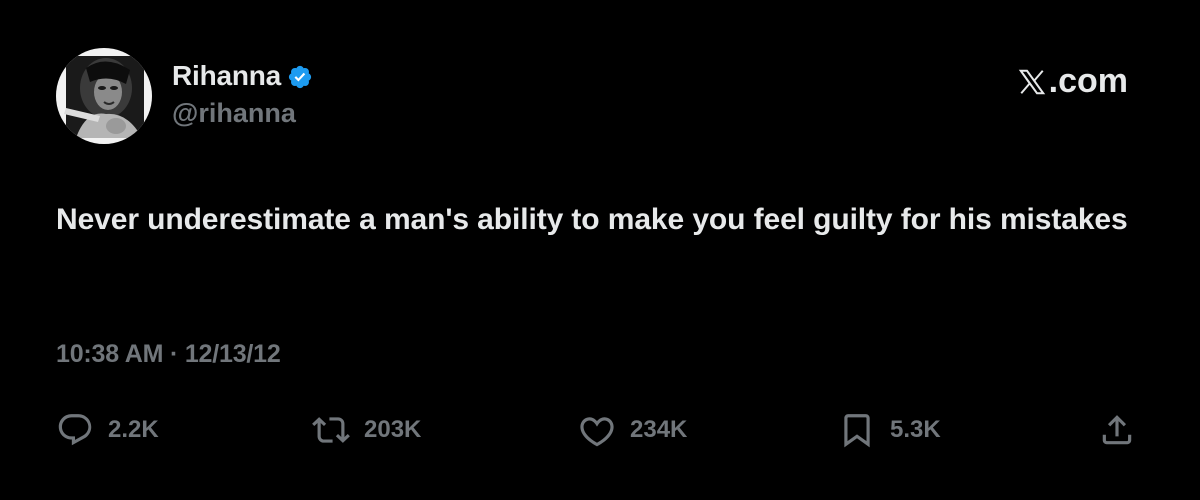 The image size is (1200, 500). I want to click on bookmark-button: 5.3K, so click(889, 430).